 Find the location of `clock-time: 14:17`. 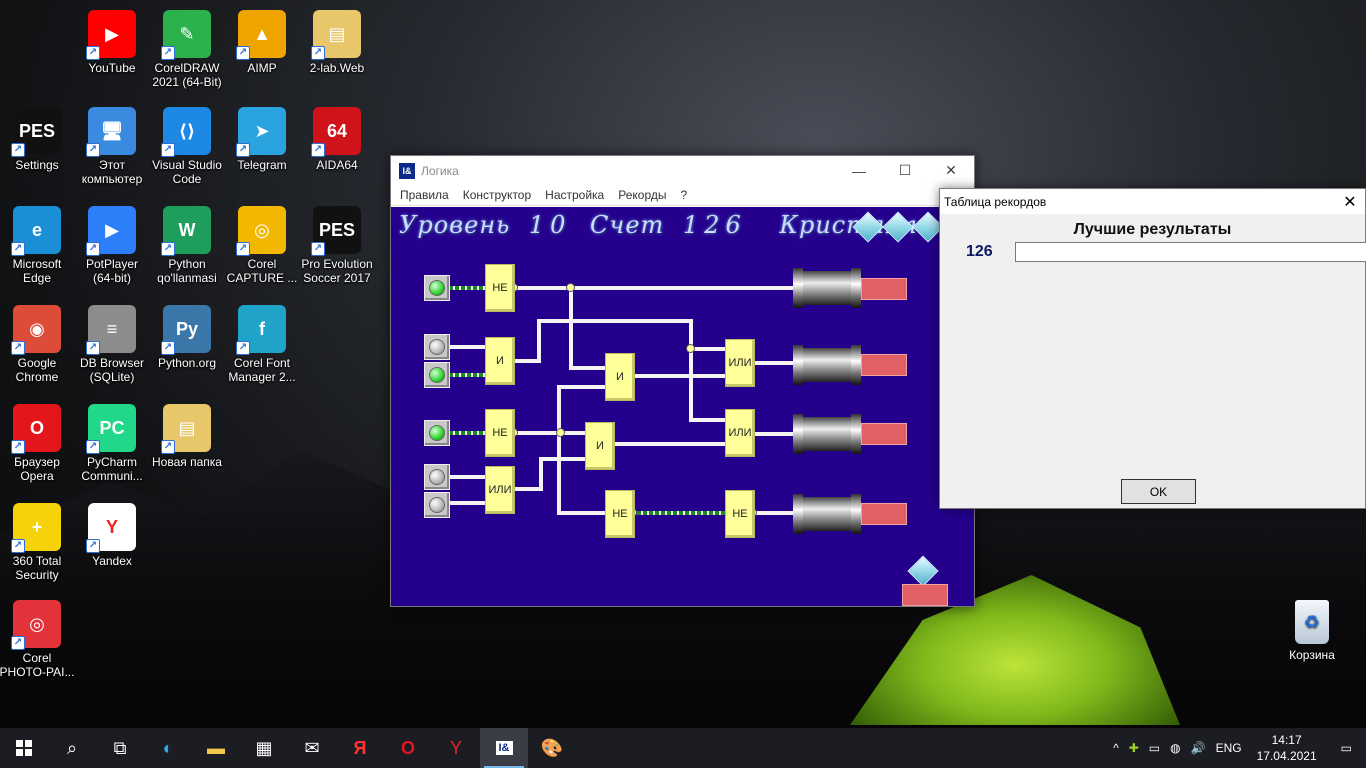

clock-time: 14:17 is located at coordinates (1286, 740).